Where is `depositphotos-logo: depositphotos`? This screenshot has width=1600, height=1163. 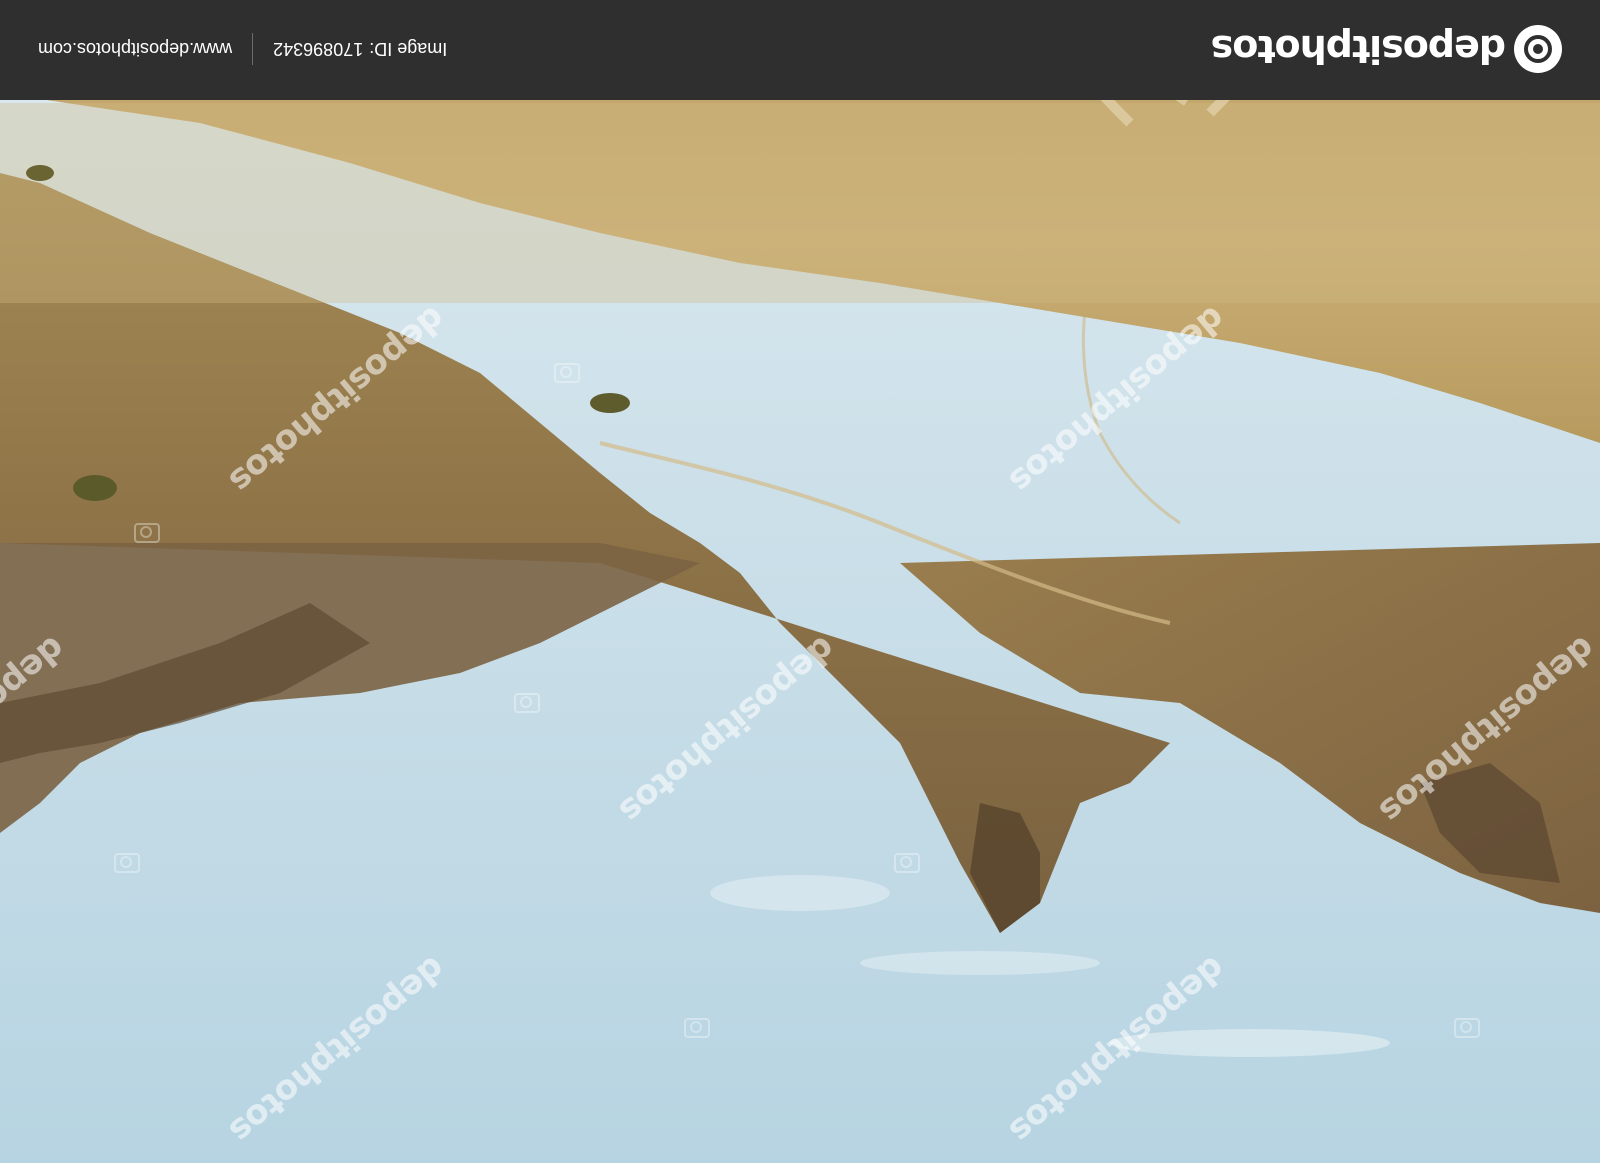
depositphotos-logo: depositphotos is located at coordinates (1387, 49).